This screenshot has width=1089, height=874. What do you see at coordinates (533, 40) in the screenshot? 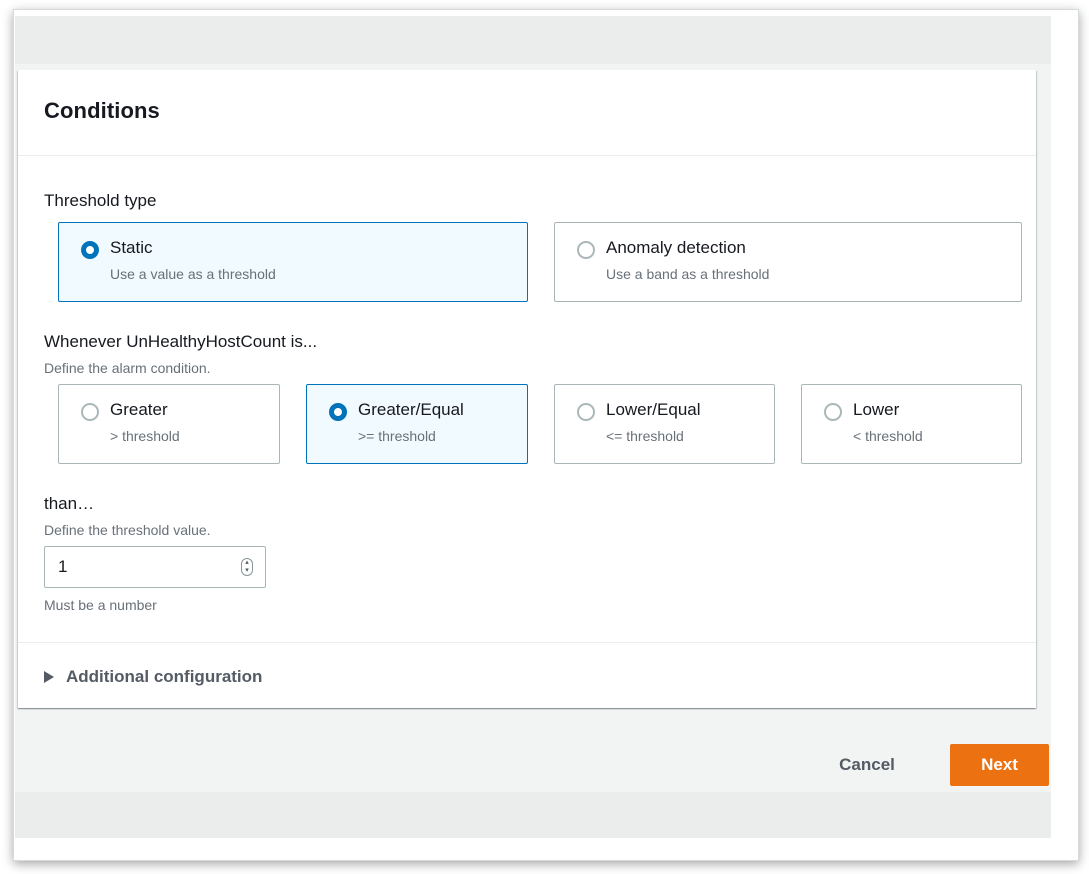
I see `top-band` at bounding box center [533, 40].